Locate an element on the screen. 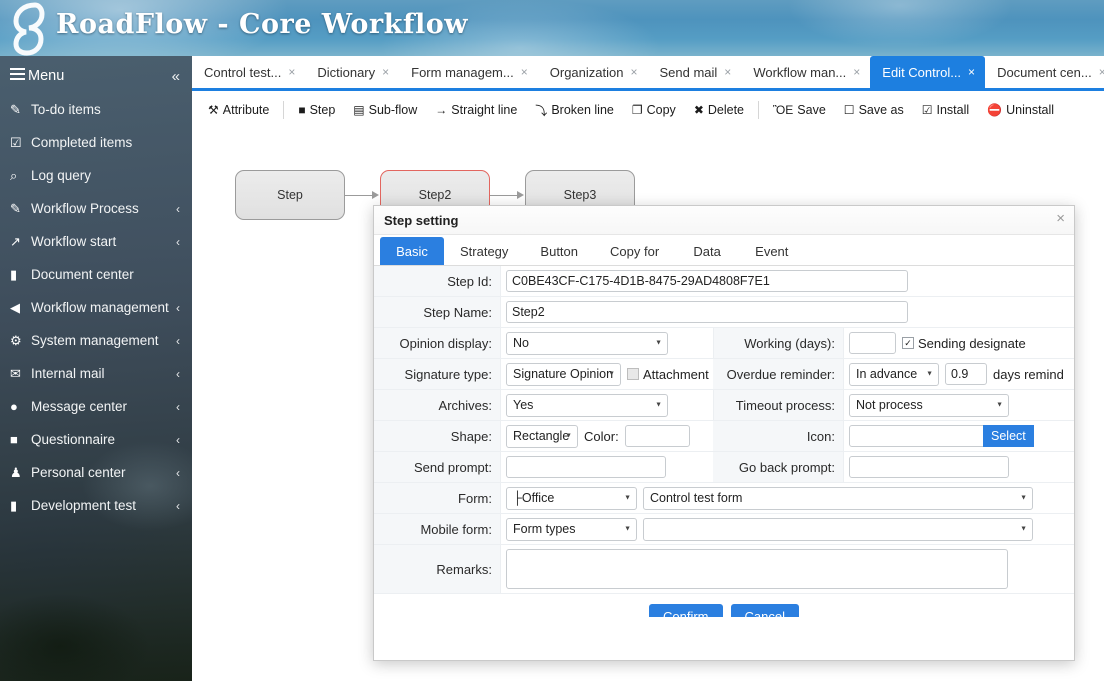 Image resolution: width=1104 pixels, height=681 pixels. cancel-button: Cancel is located at coordinates (764, 610).